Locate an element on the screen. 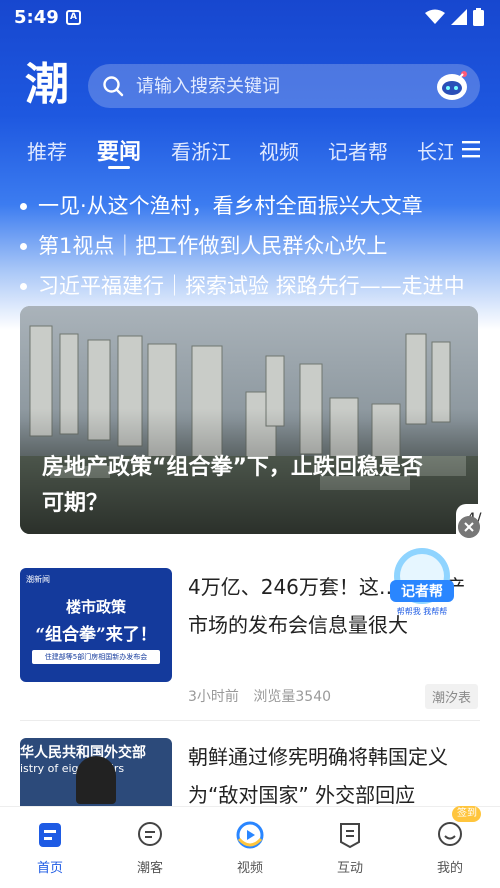  headline-item: 一见·从这个渔村，看乡村全面振兴大文章 is located at coordinates (255, 206).